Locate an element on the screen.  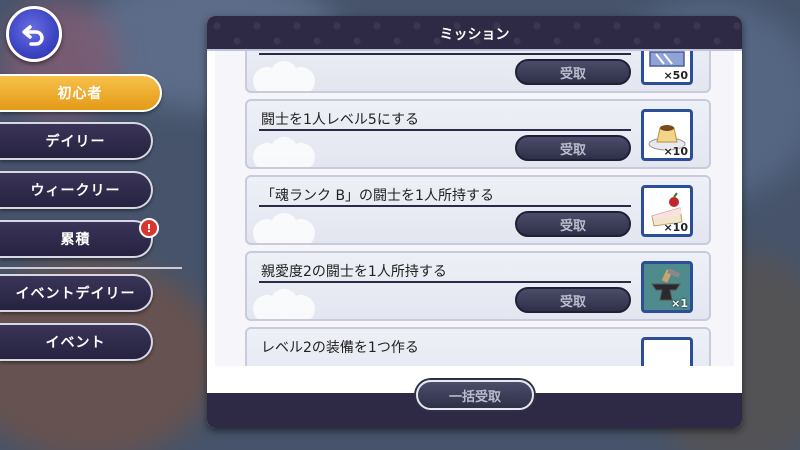
sidebar-item-label: 初心者 is located at coordinates (80, 94).